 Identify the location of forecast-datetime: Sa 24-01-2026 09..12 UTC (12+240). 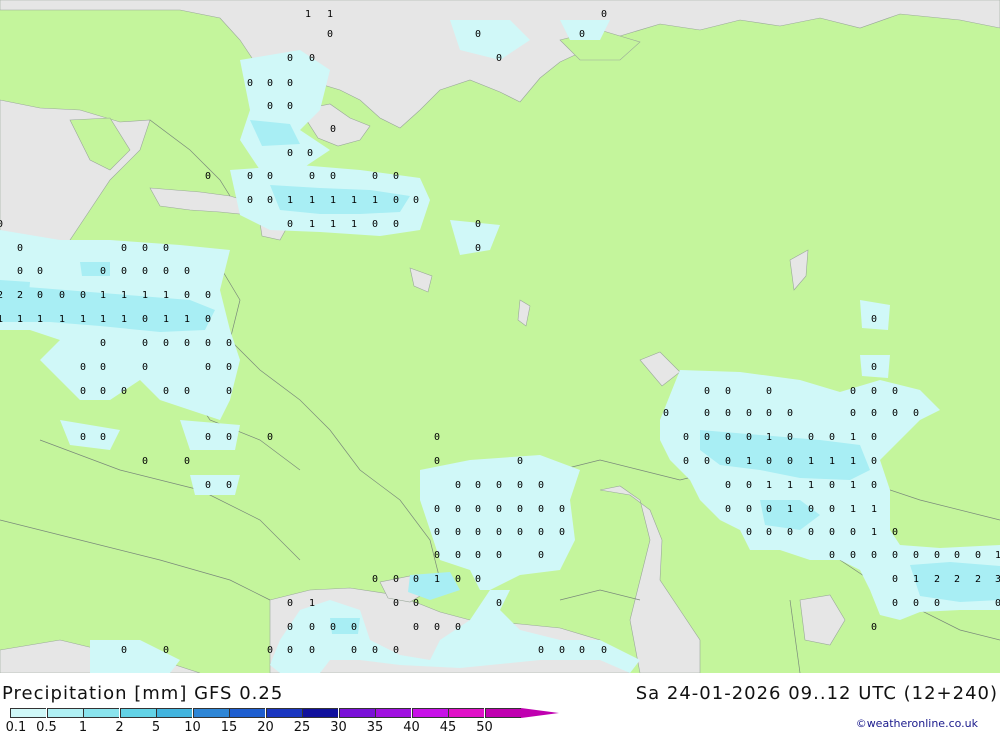
(816, 693).